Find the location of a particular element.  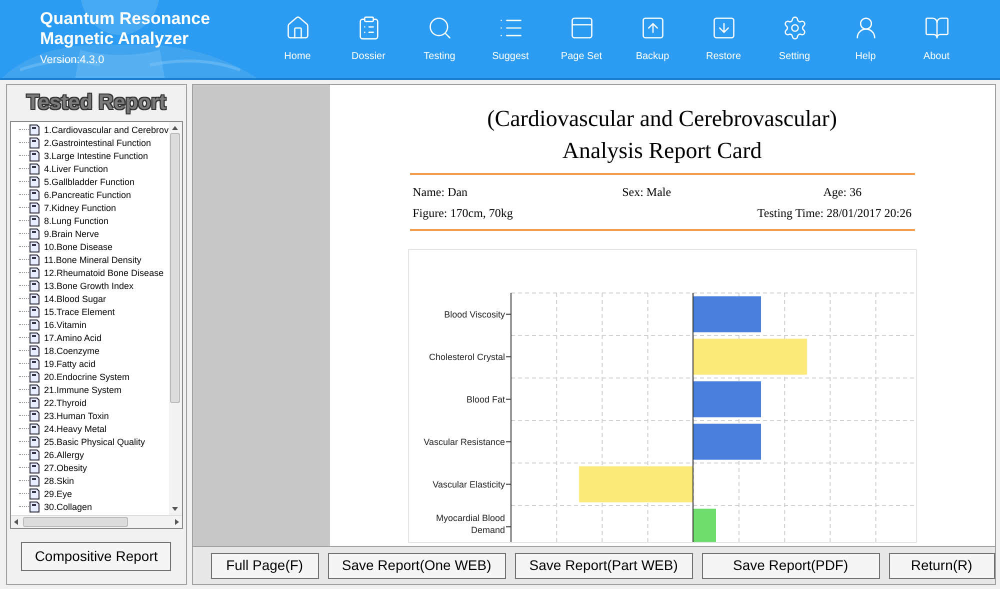

tree-item: 23.Human Toxin is located at coordinates (76, 416).